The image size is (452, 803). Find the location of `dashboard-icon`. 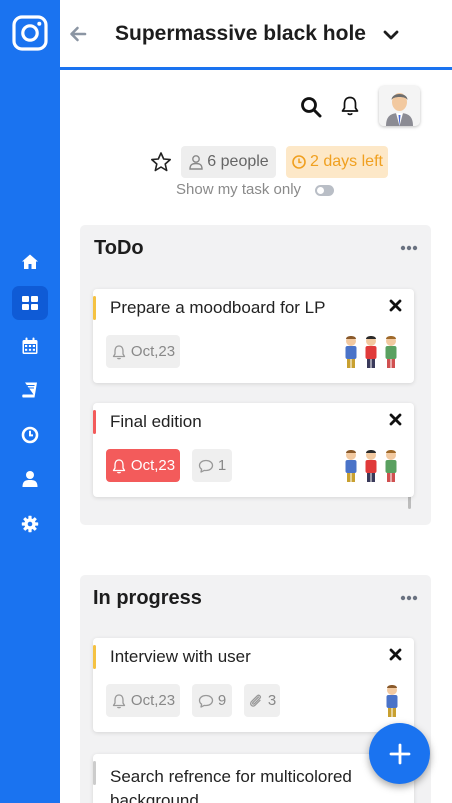

dashboard-icon is located at coordinates (30, 303).